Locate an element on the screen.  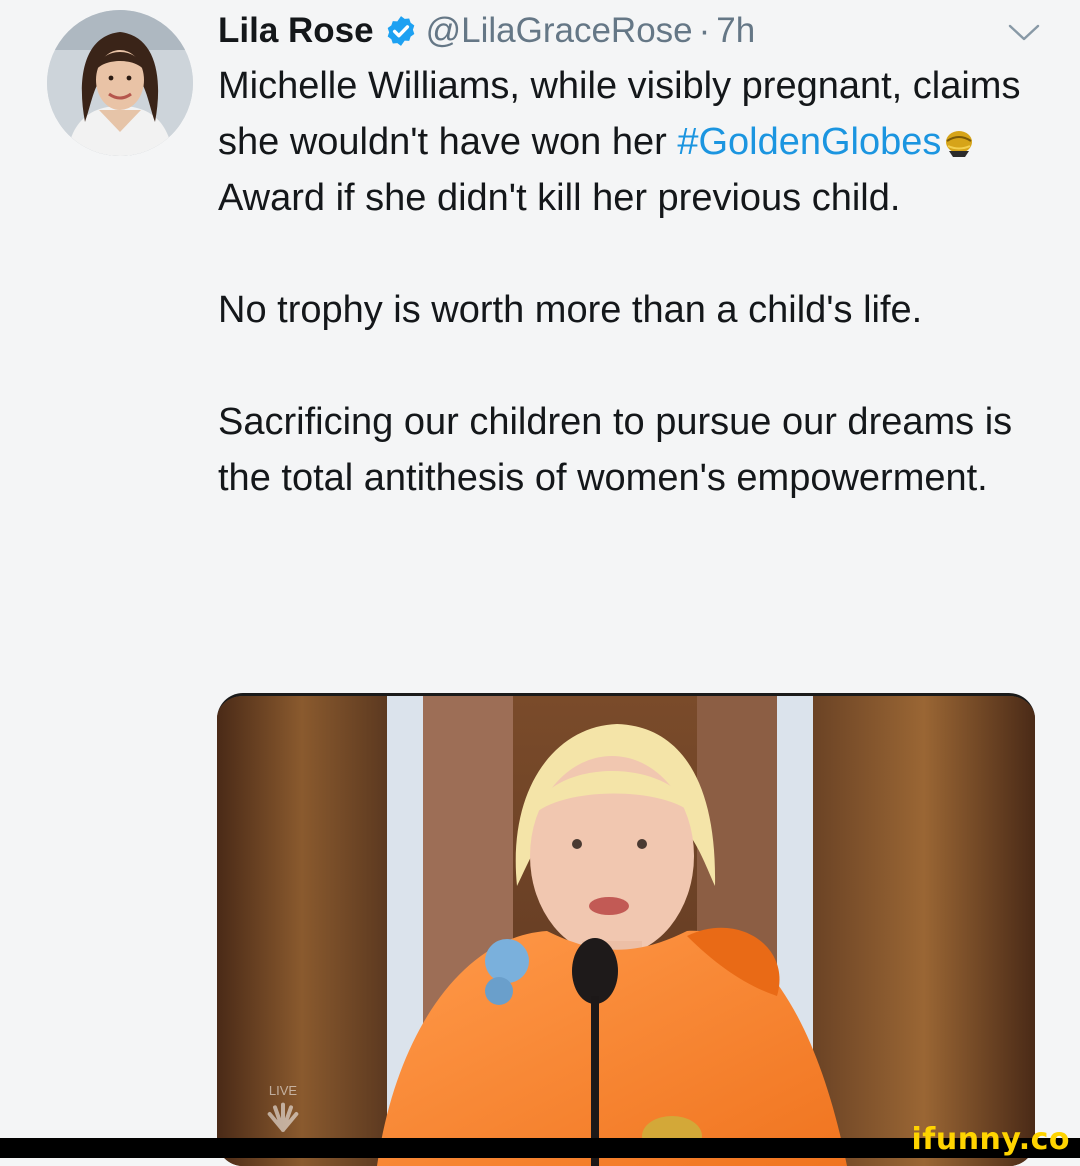
verified-badge-icon is located at coordinates (401, 31).